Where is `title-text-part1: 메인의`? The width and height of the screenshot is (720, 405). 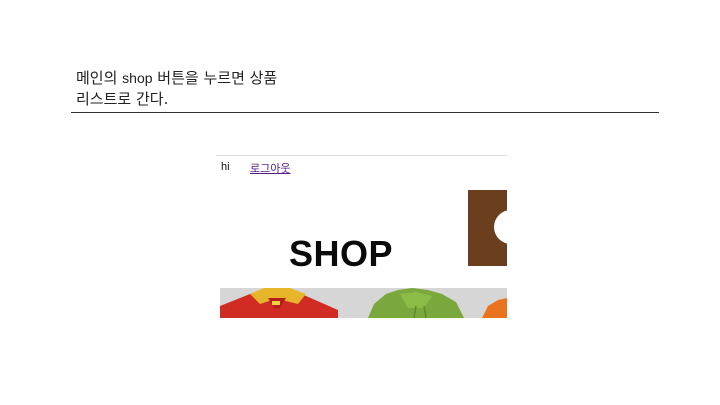
title-text-part1: 메인의 is located at coordinates (99, 78).